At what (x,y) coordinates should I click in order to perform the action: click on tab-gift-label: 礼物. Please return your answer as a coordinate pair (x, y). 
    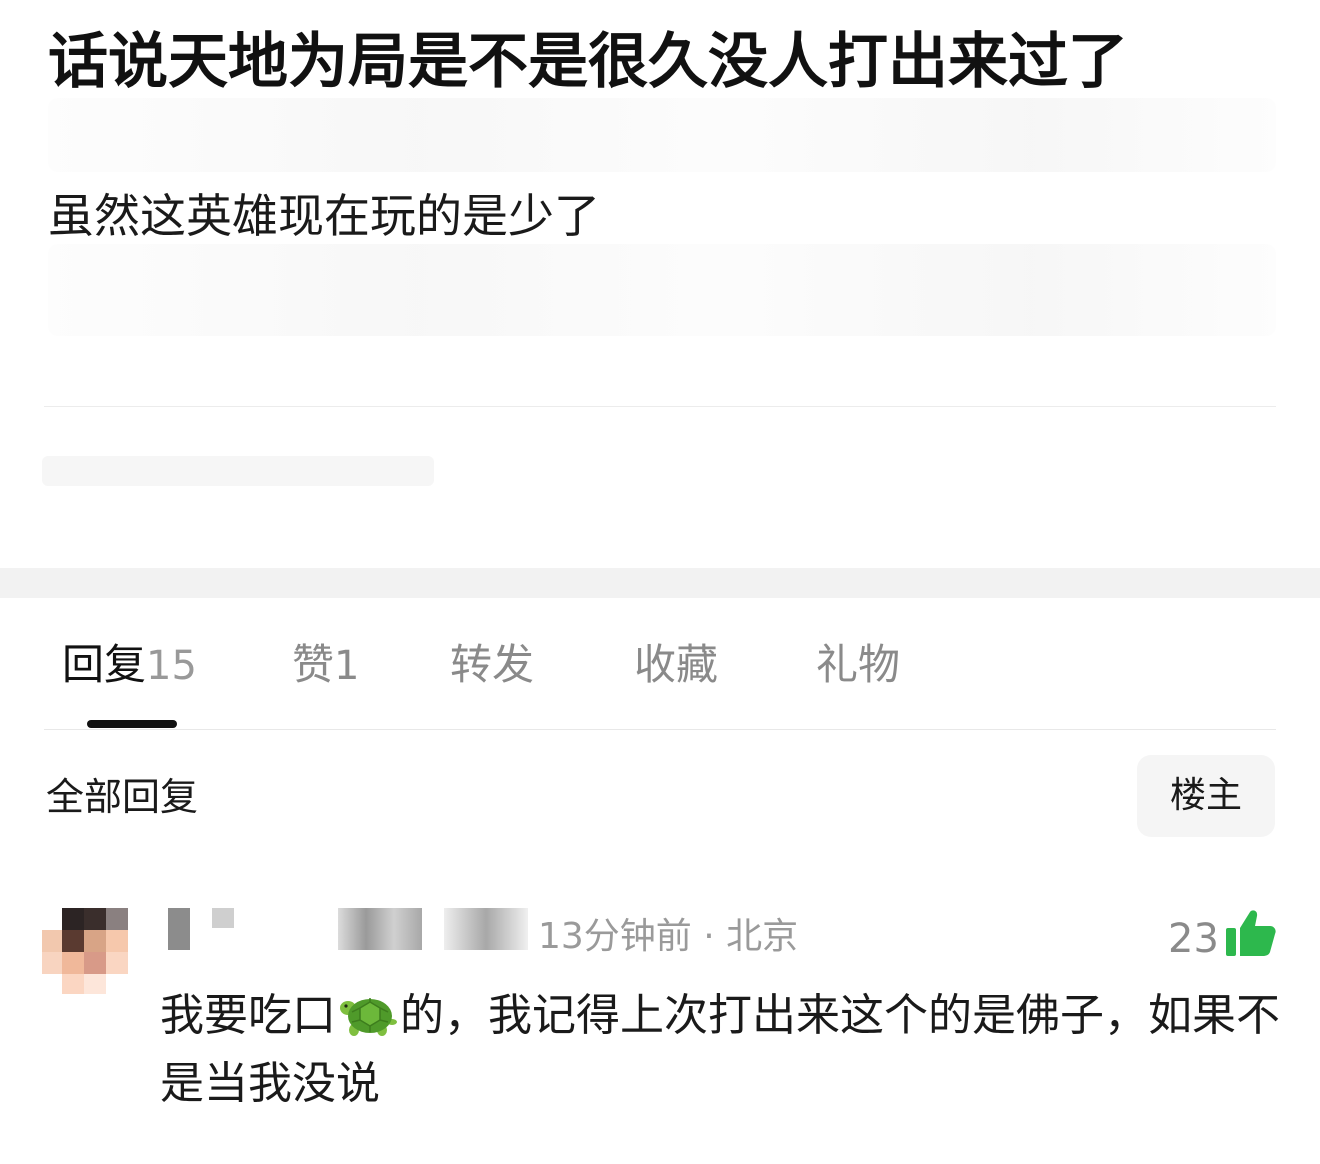
    Looking at the image, I should click on (858, 664).